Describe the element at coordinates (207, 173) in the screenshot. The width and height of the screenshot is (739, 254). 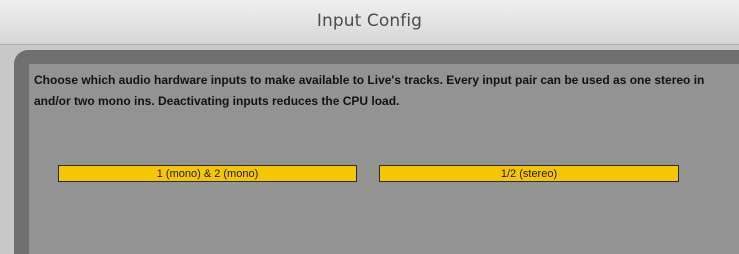
I see `input-pair-mono-toggle: 1 (mono) & 2 (mono)` at that location.